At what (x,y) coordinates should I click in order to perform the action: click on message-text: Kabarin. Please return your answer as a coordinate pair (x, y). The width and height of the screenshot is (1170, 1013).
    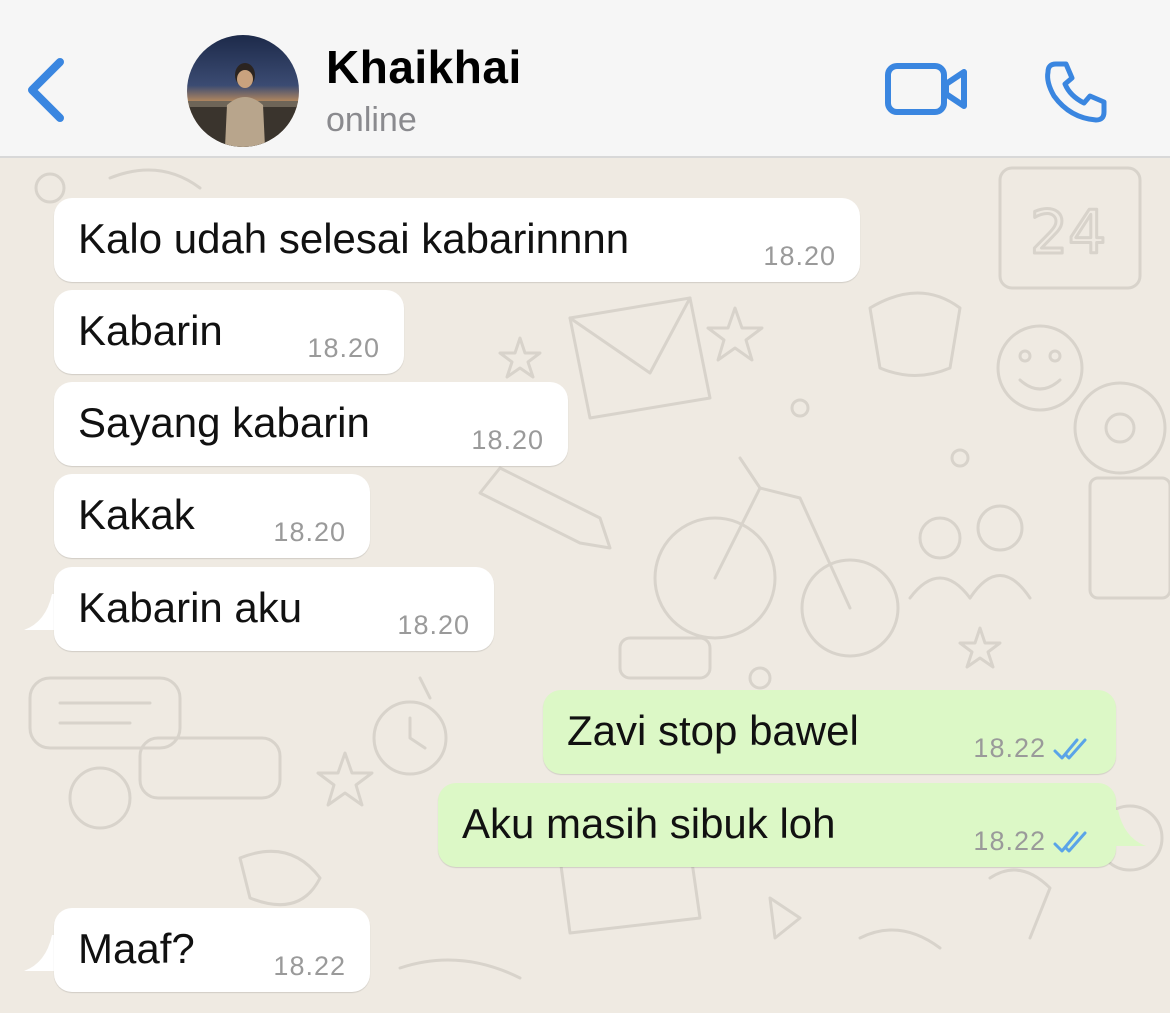
    Looking at the image, I should click on (150, 330).